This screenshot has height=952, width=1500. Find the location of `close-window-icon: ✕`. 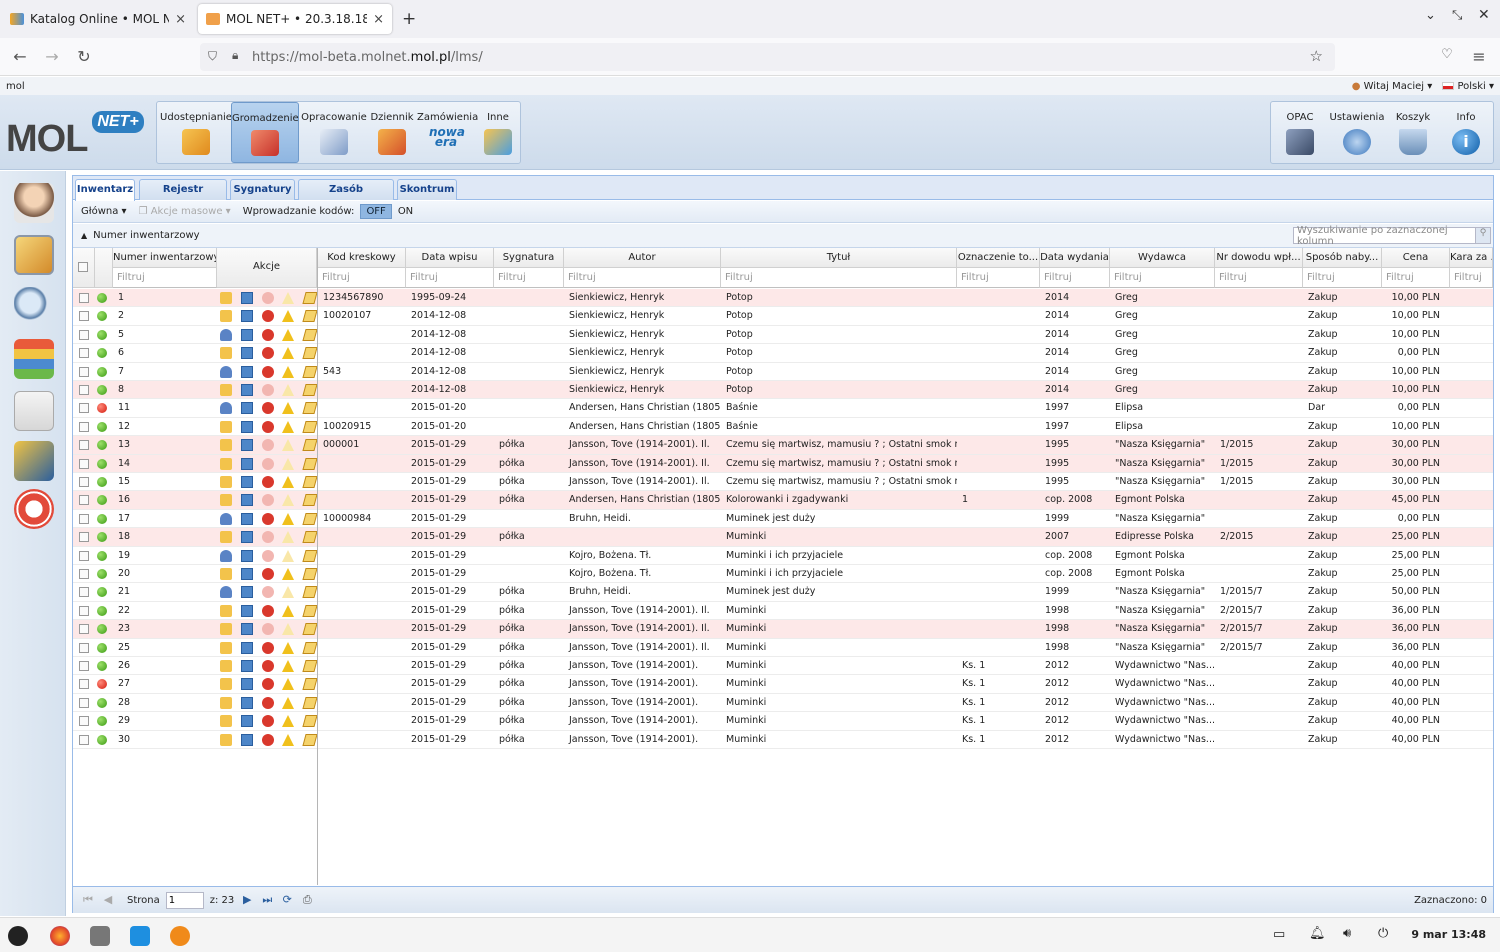

close-window-icon: ✕ is located at coordinates (1484, 15).